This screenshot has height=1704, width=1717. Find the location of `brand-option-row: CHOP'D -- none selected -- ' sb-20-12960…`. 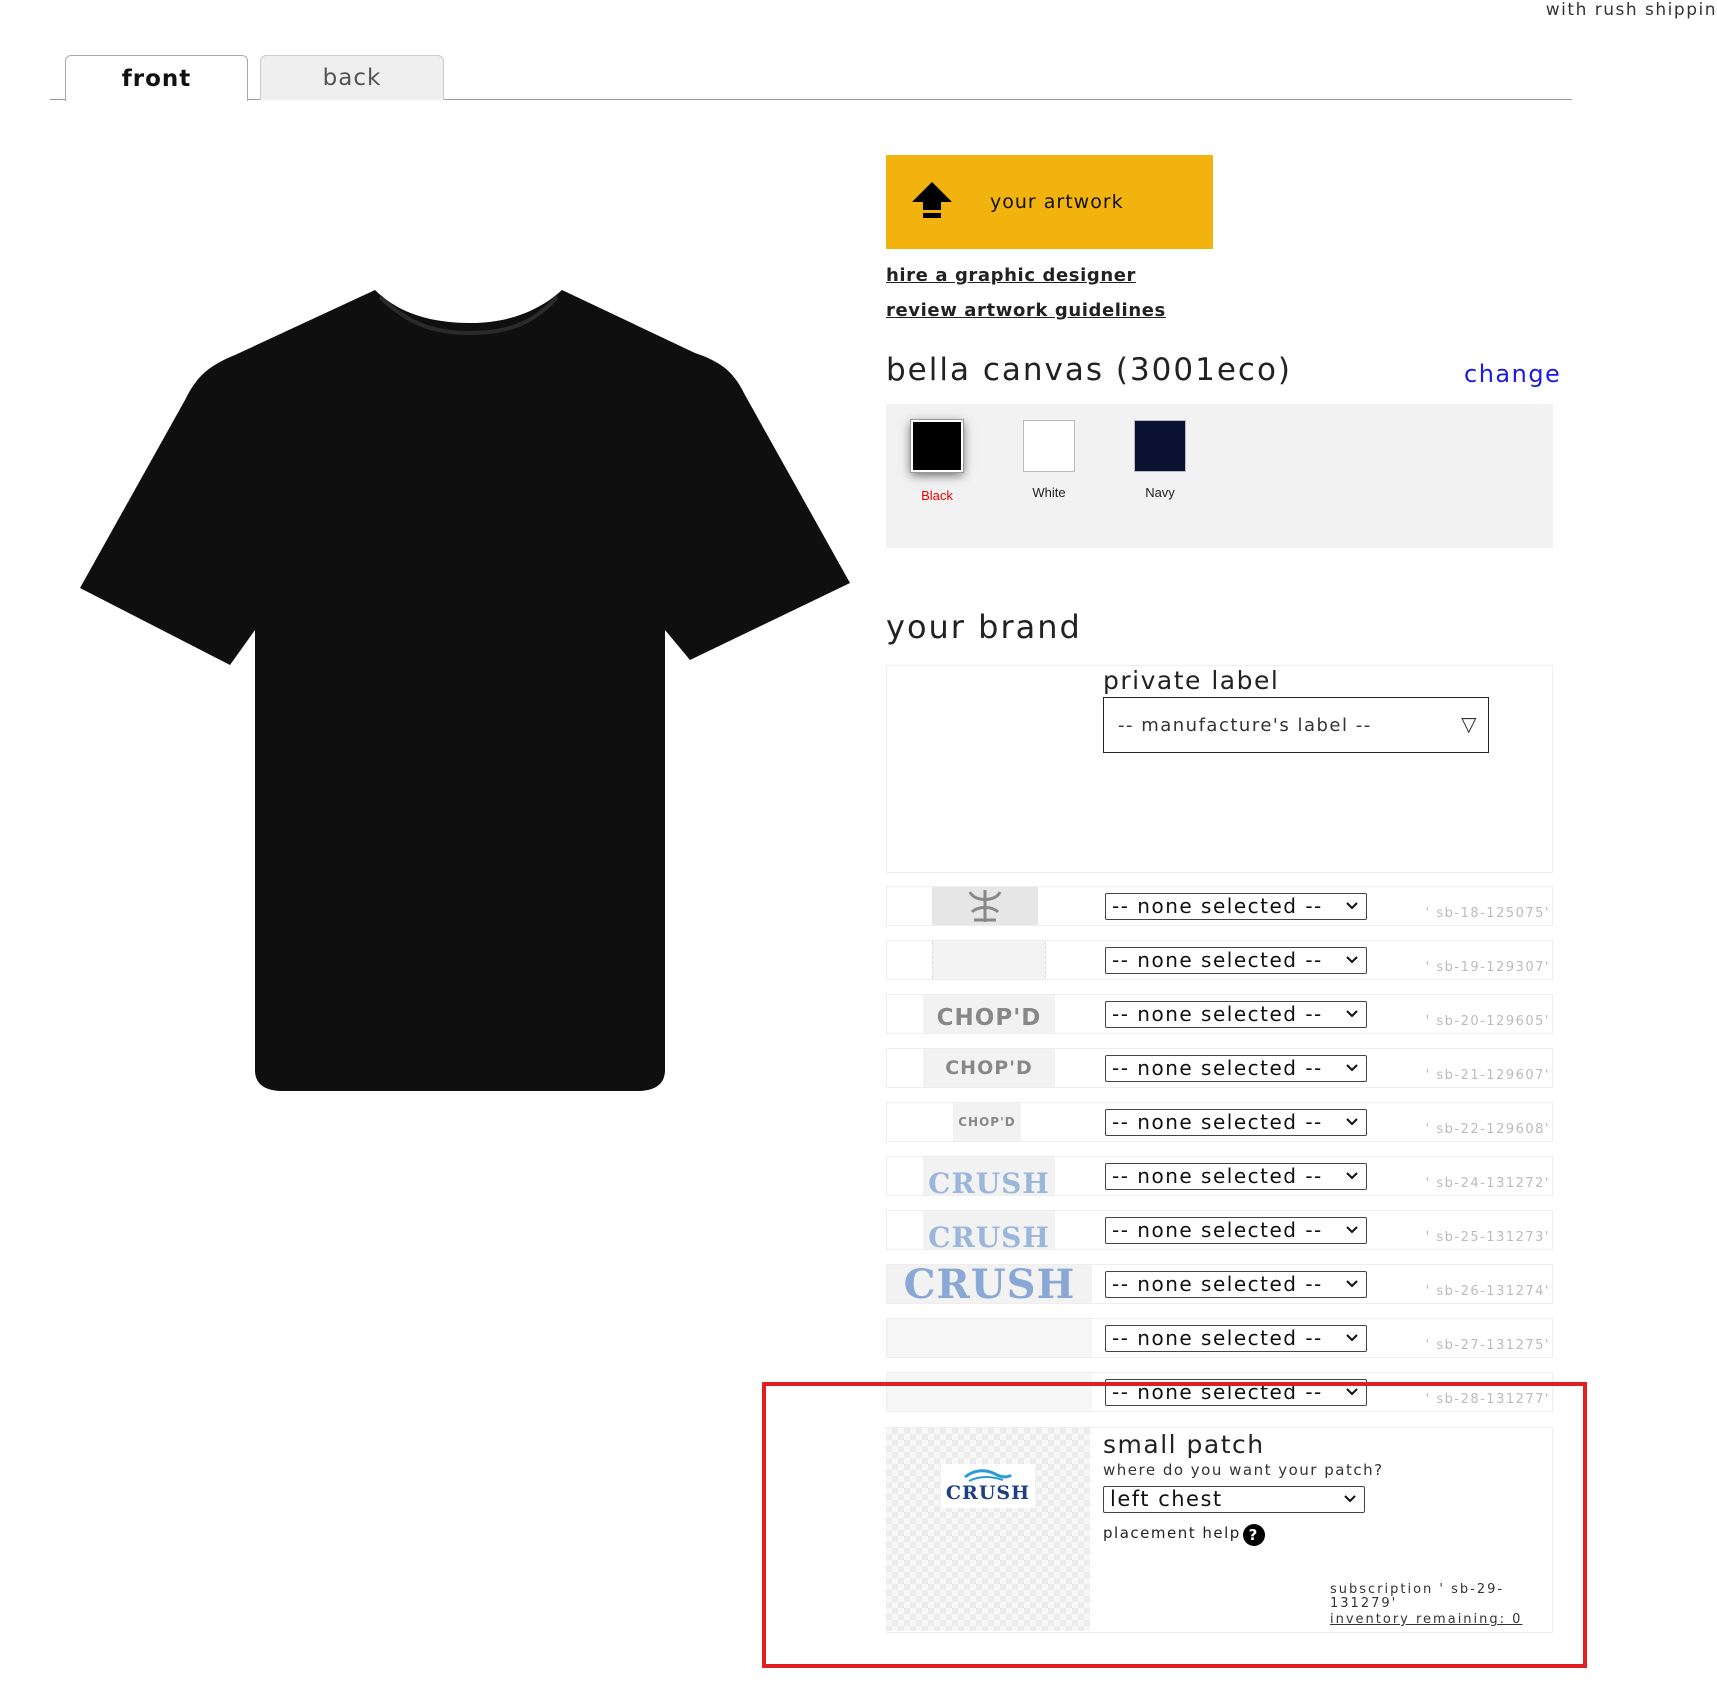

brand-option-row: CHOP'D -- none selected -- ' sb-20-12960… is located at coordinates (1219, 1014).